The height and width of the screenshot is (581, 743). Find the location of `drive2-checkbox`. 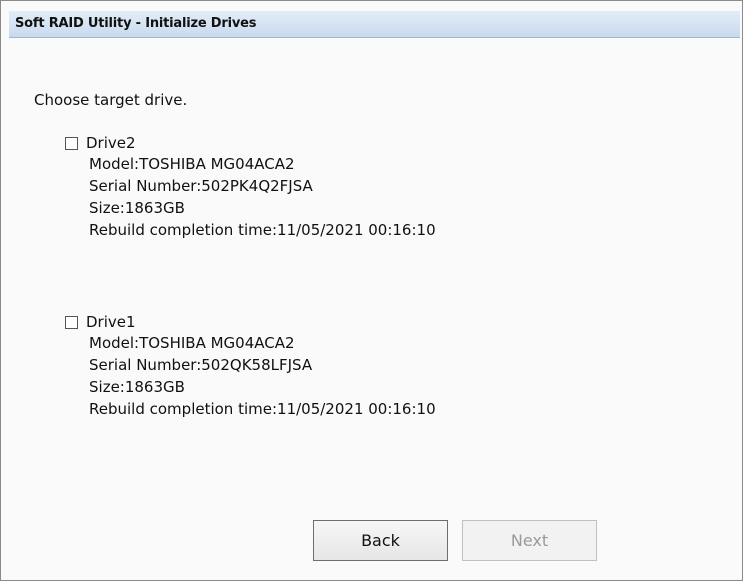

drive2-checkbox is located at coordinates (71, 143).